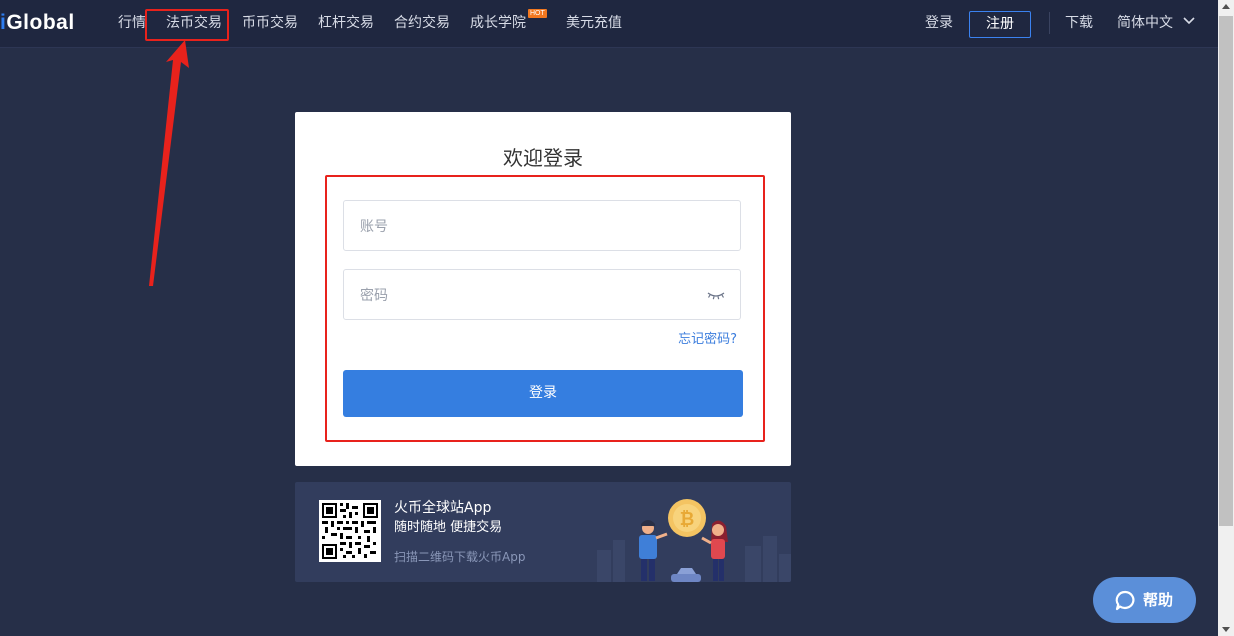  What do you see at coordinates (132, 23) in the screenshot?
I see `nav-market: 行情` at bounding box center [132, 23].